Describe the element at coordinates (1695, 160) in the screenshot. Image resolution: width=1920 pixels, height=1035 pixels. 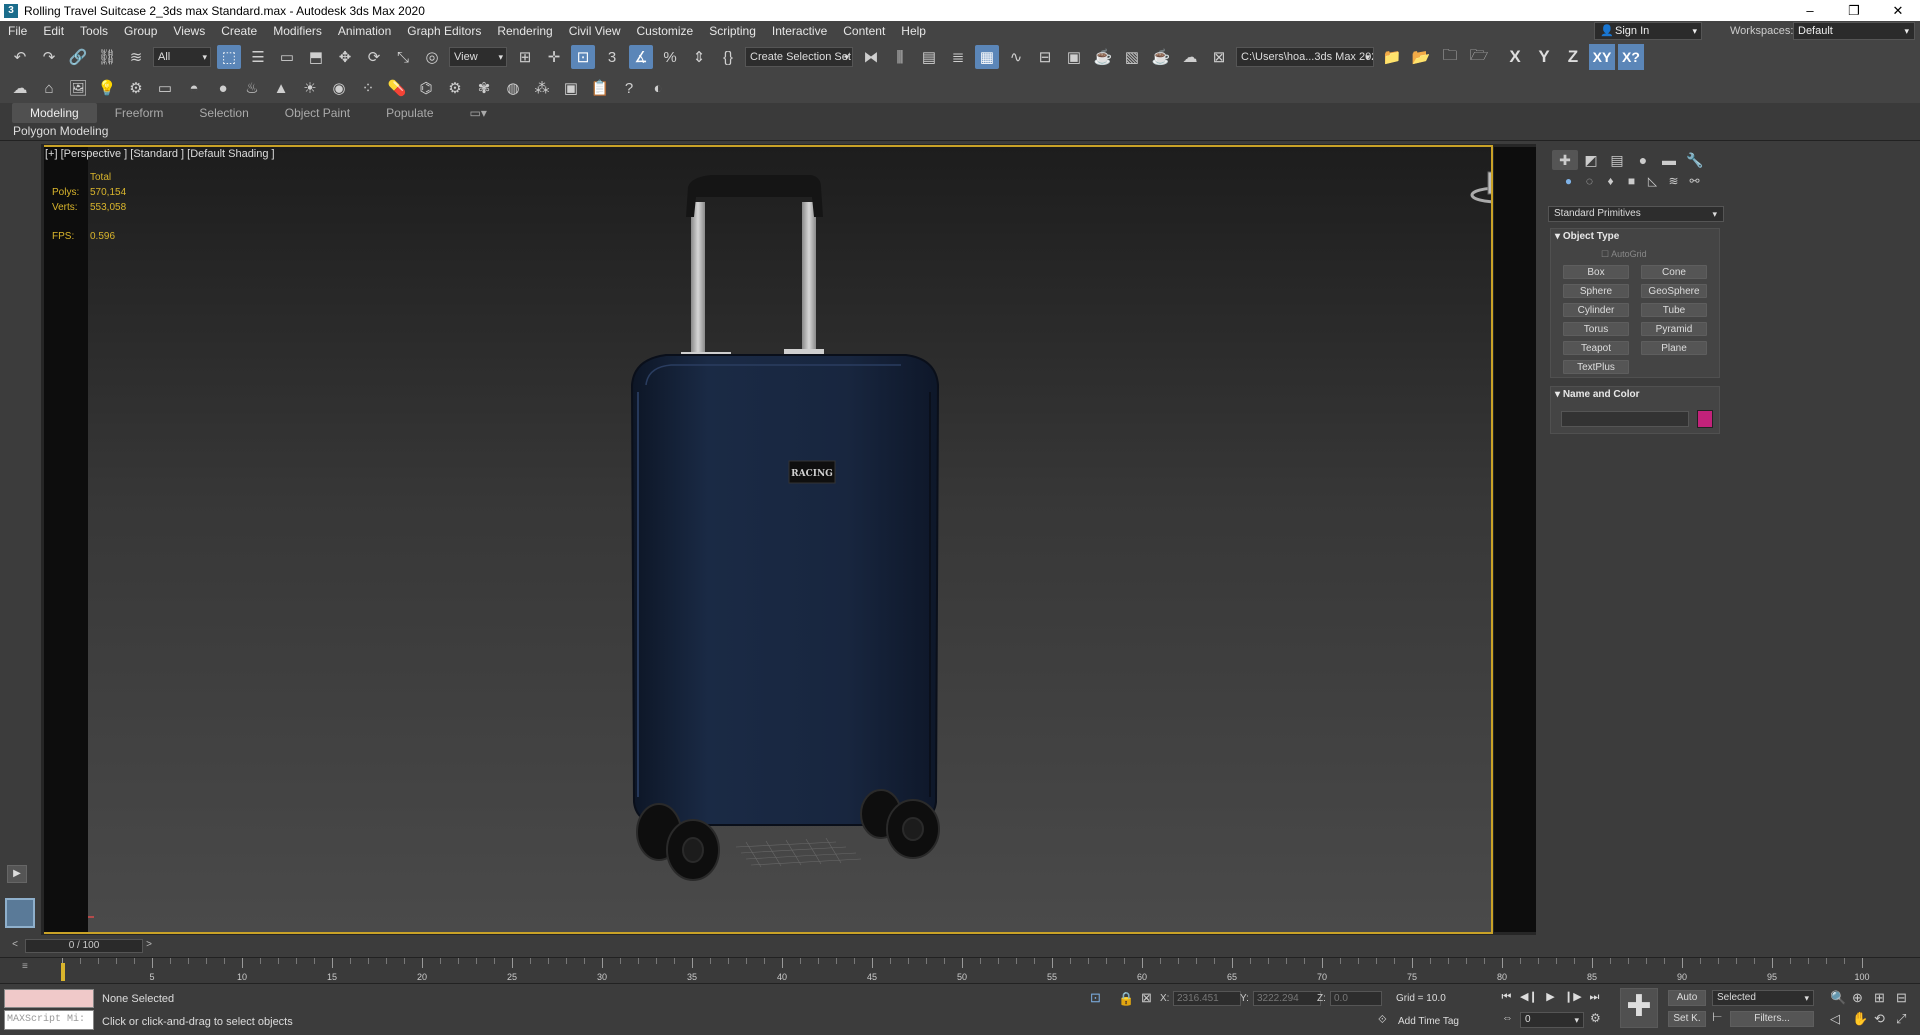
I see `utilities-tab-icon: 🔧` at that location.